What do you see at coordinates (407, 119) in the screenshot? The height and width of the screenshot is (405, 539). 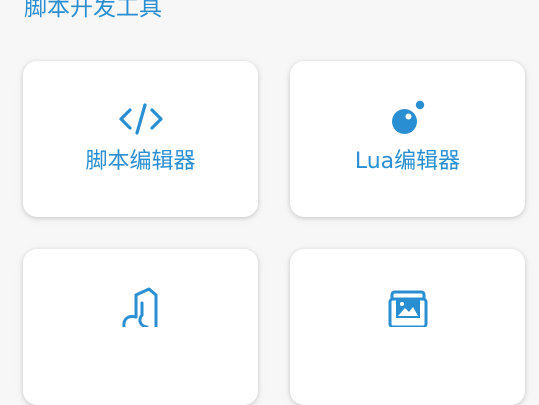 I see `lua-icon` at bounding box center [407, 119].